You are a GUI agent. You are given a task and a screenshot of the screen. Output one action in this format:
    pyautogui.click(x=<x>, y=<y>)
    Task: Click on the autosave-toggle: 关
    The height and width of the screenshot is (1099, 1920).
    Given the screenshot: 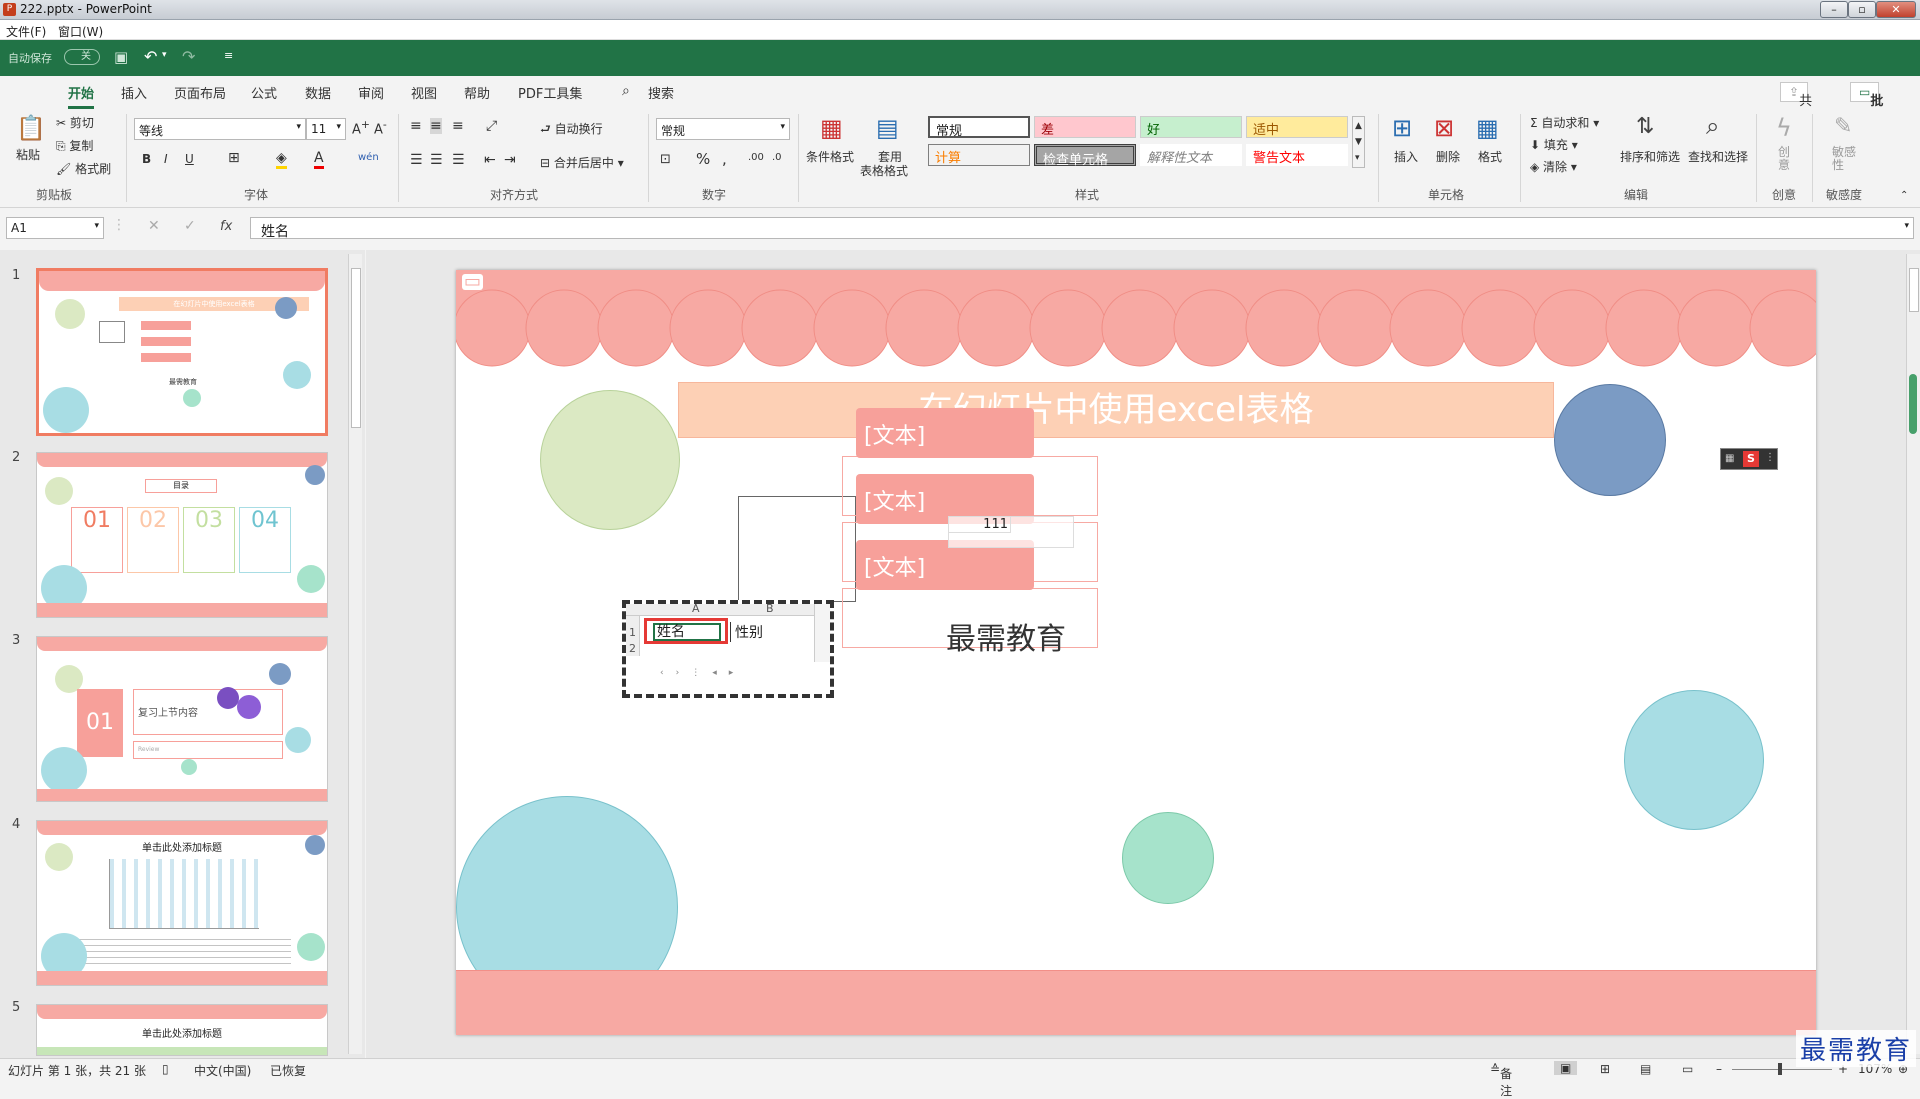 What is the action you would take?
    pyautogui.click(x=82, y=57)
    